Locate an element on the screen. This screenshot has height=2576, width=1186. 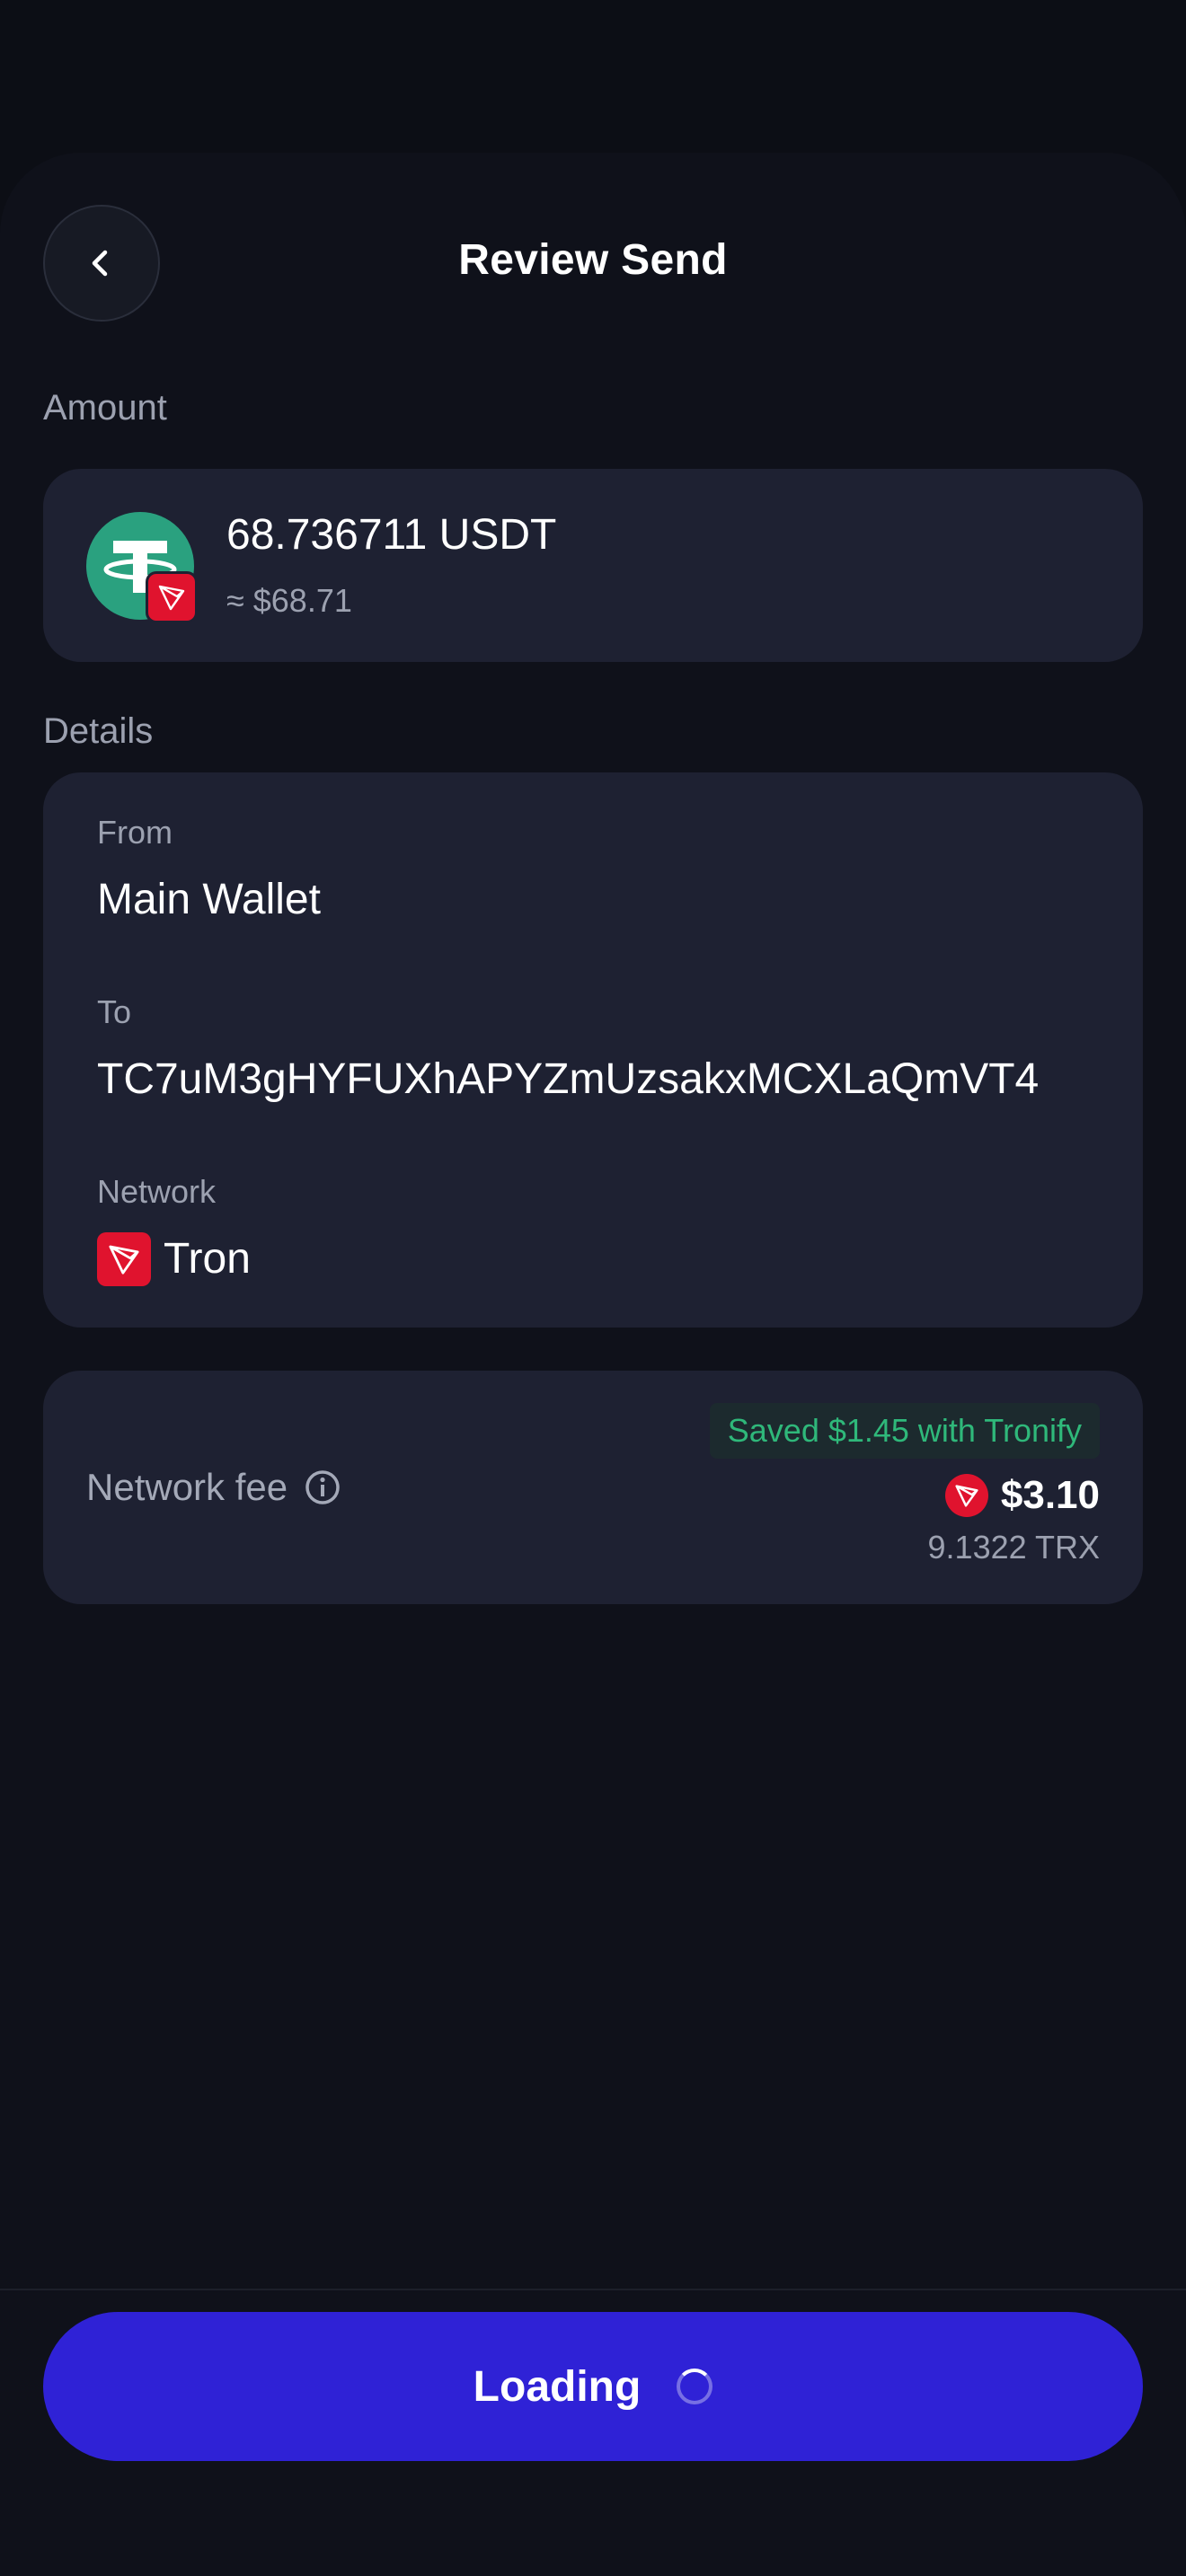
loading-spinner-icon is located at coordinates (695, 2386).